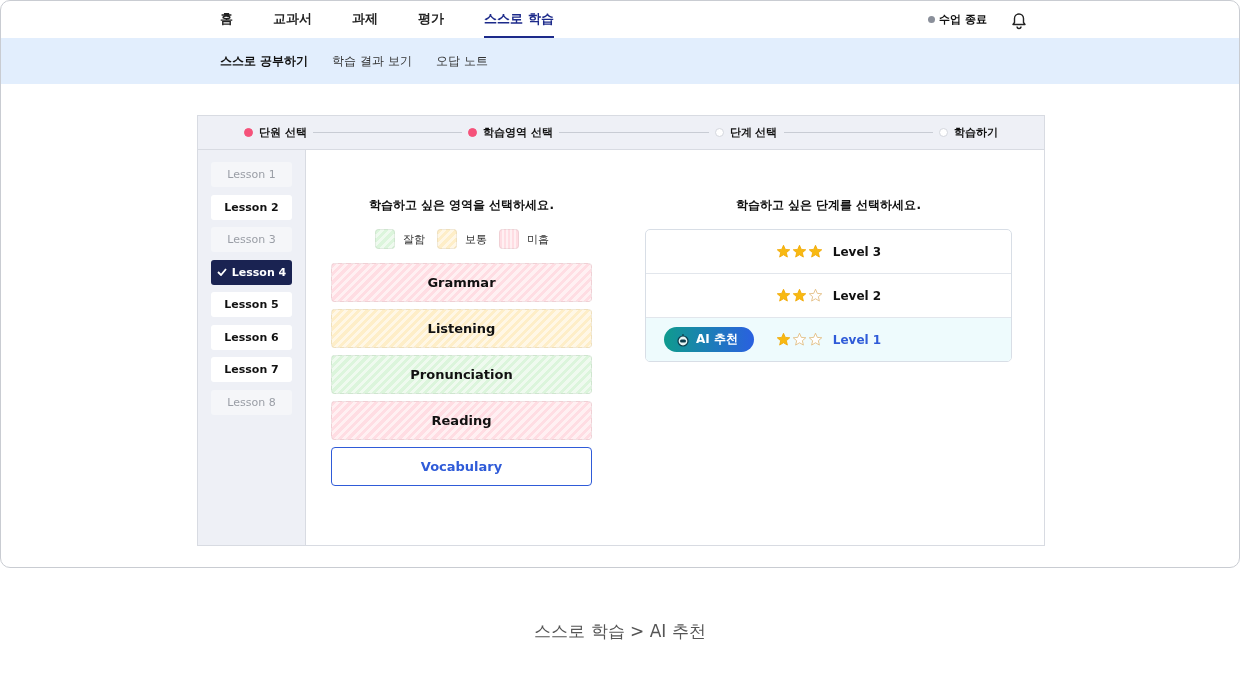 The height and width of the screenshot is (676, 1240). Describe the element at coordinates (828, 252) in the screenshot. I see `level-row: Level 3` at that location.